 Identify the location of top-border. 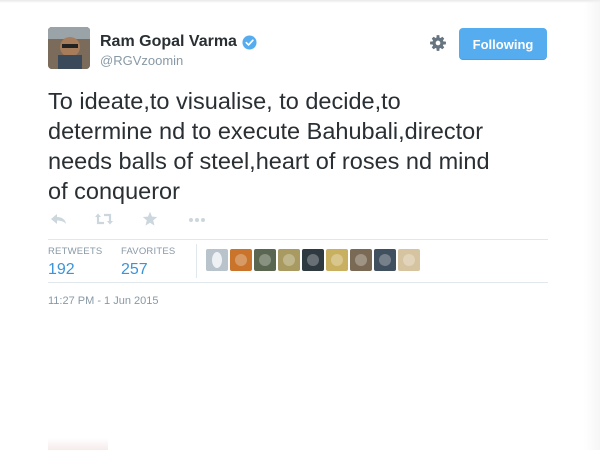
(300, 1).